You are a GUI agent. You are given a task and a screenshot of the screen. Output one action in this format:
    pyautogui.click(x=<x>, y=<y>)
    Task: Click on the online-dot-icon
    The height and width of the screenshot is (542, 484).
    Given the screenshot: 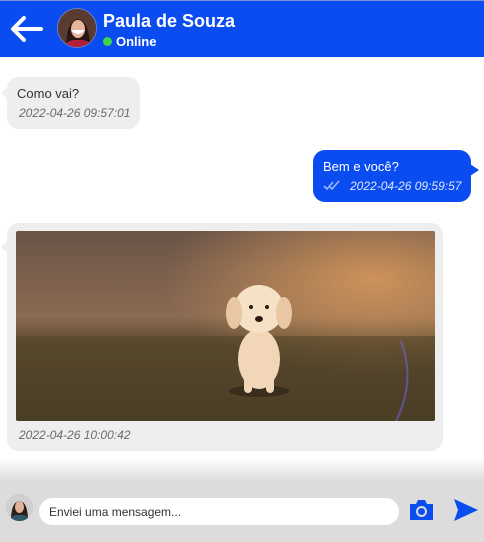 What is the action you would take?
    pyautogui.click(x=107, y=41)
    